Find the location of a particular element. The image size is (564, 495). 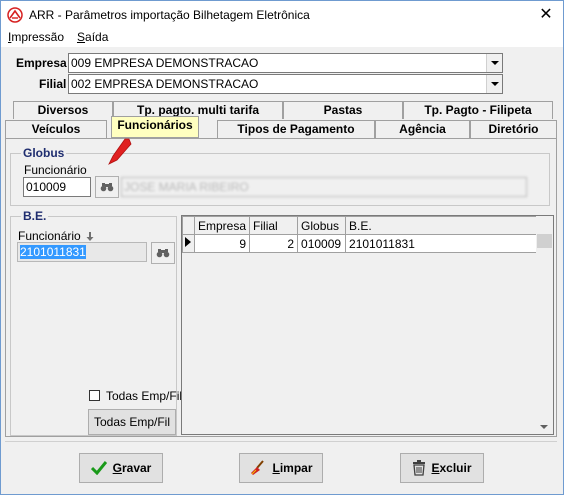

tab-funcionarios: Funcionários is located at coordinates (155, 127).